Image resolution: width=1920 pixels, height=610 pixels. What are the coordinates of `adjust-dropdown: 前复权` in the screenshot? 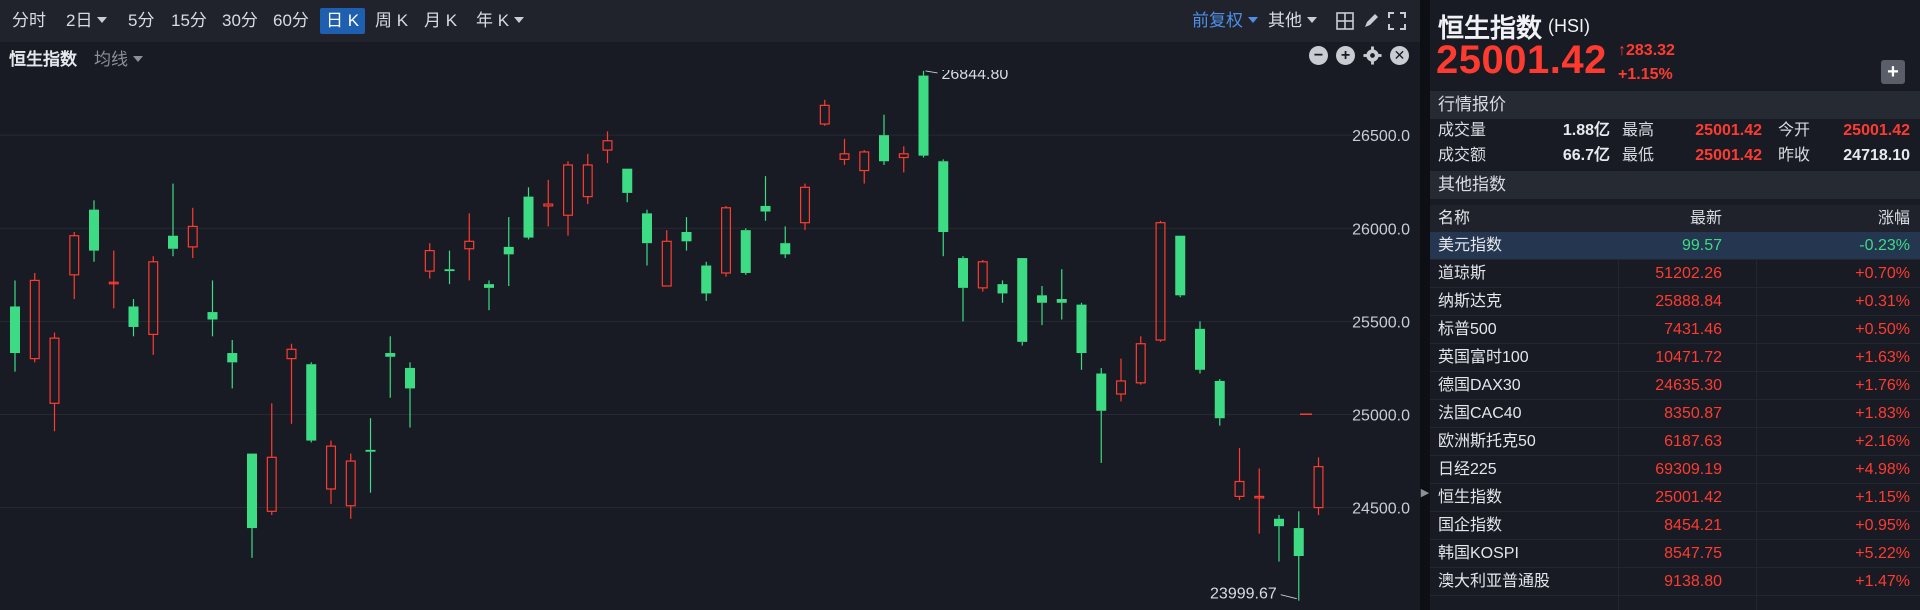 It's located at (1225, 21).